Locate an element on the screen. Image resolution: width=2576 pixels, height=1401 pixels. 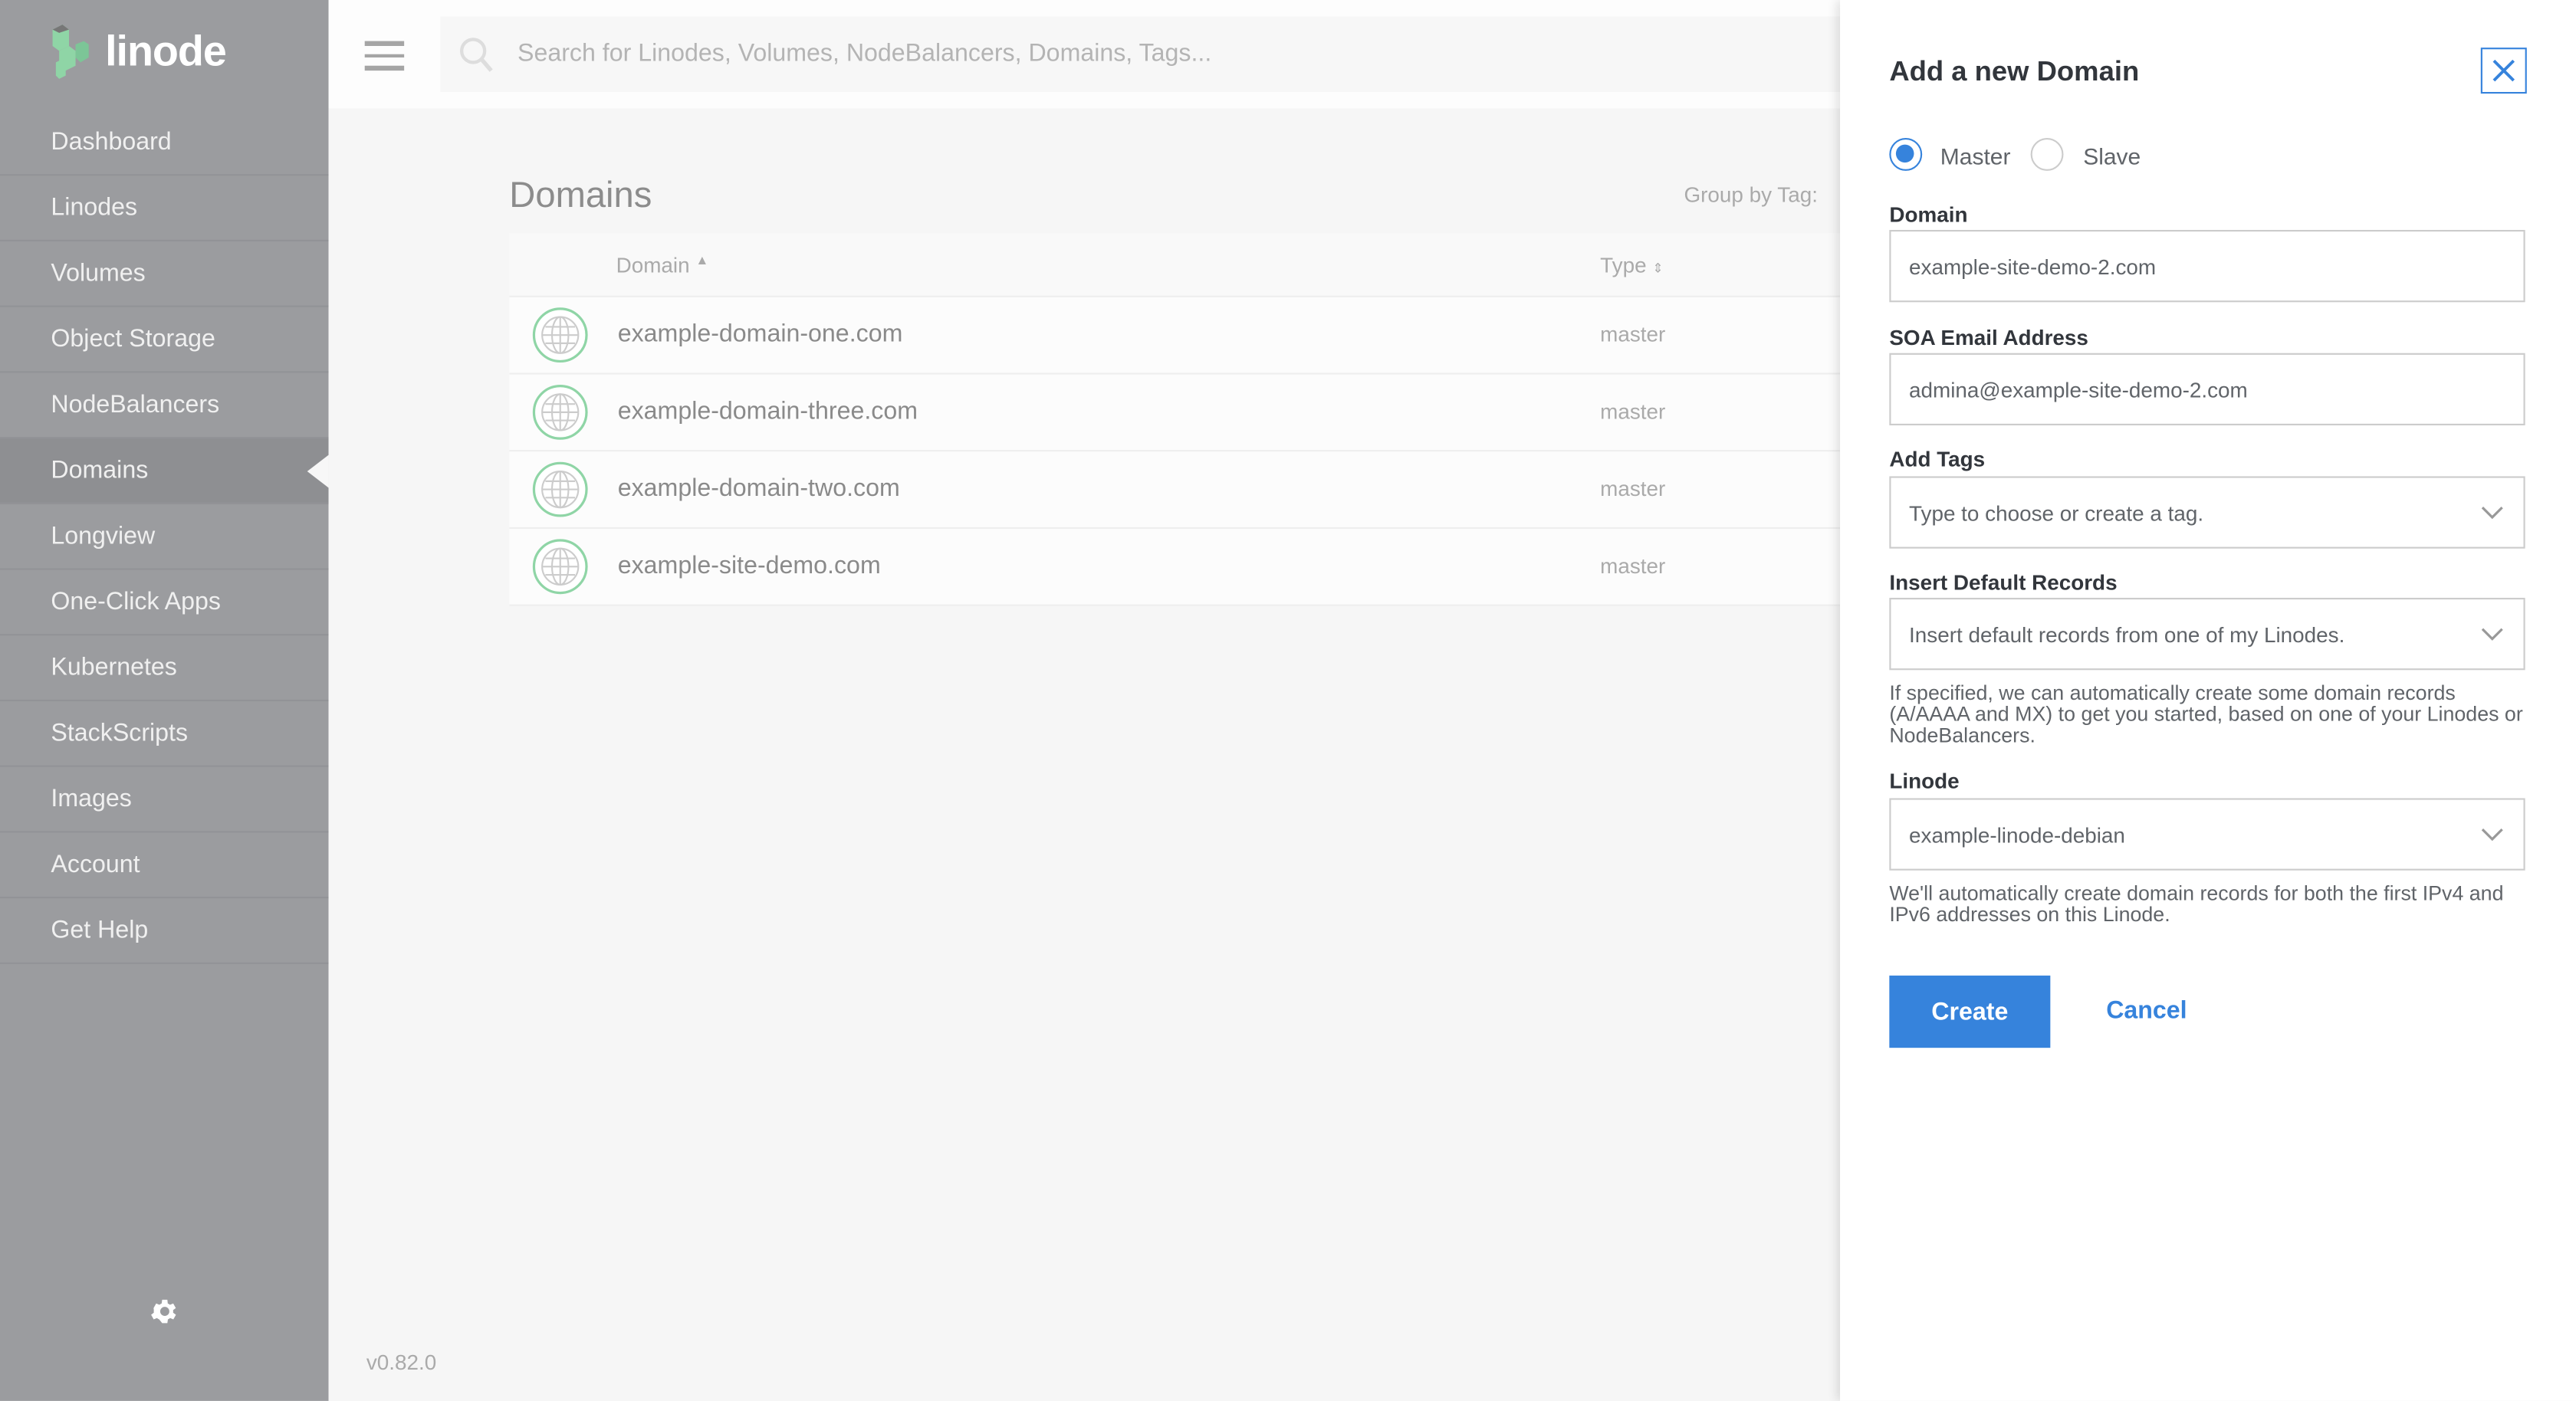
sidebar-item-label: One-Click Apps is located at coordinates (136, 602).